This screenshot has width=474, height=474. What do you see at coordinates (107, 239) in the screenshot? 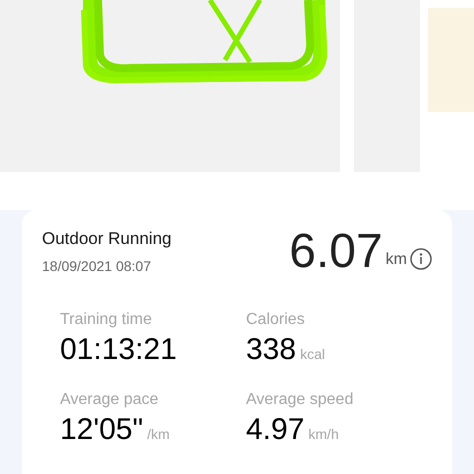
I see `workout-title: Outdoor Running` at bounding box center [107, 239].